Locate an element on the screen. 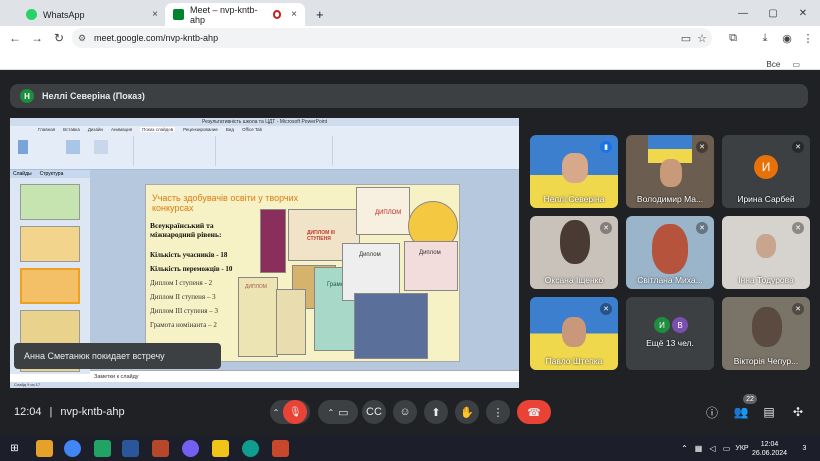  maximize-button: ▢ is located at coordinates (773, 13).